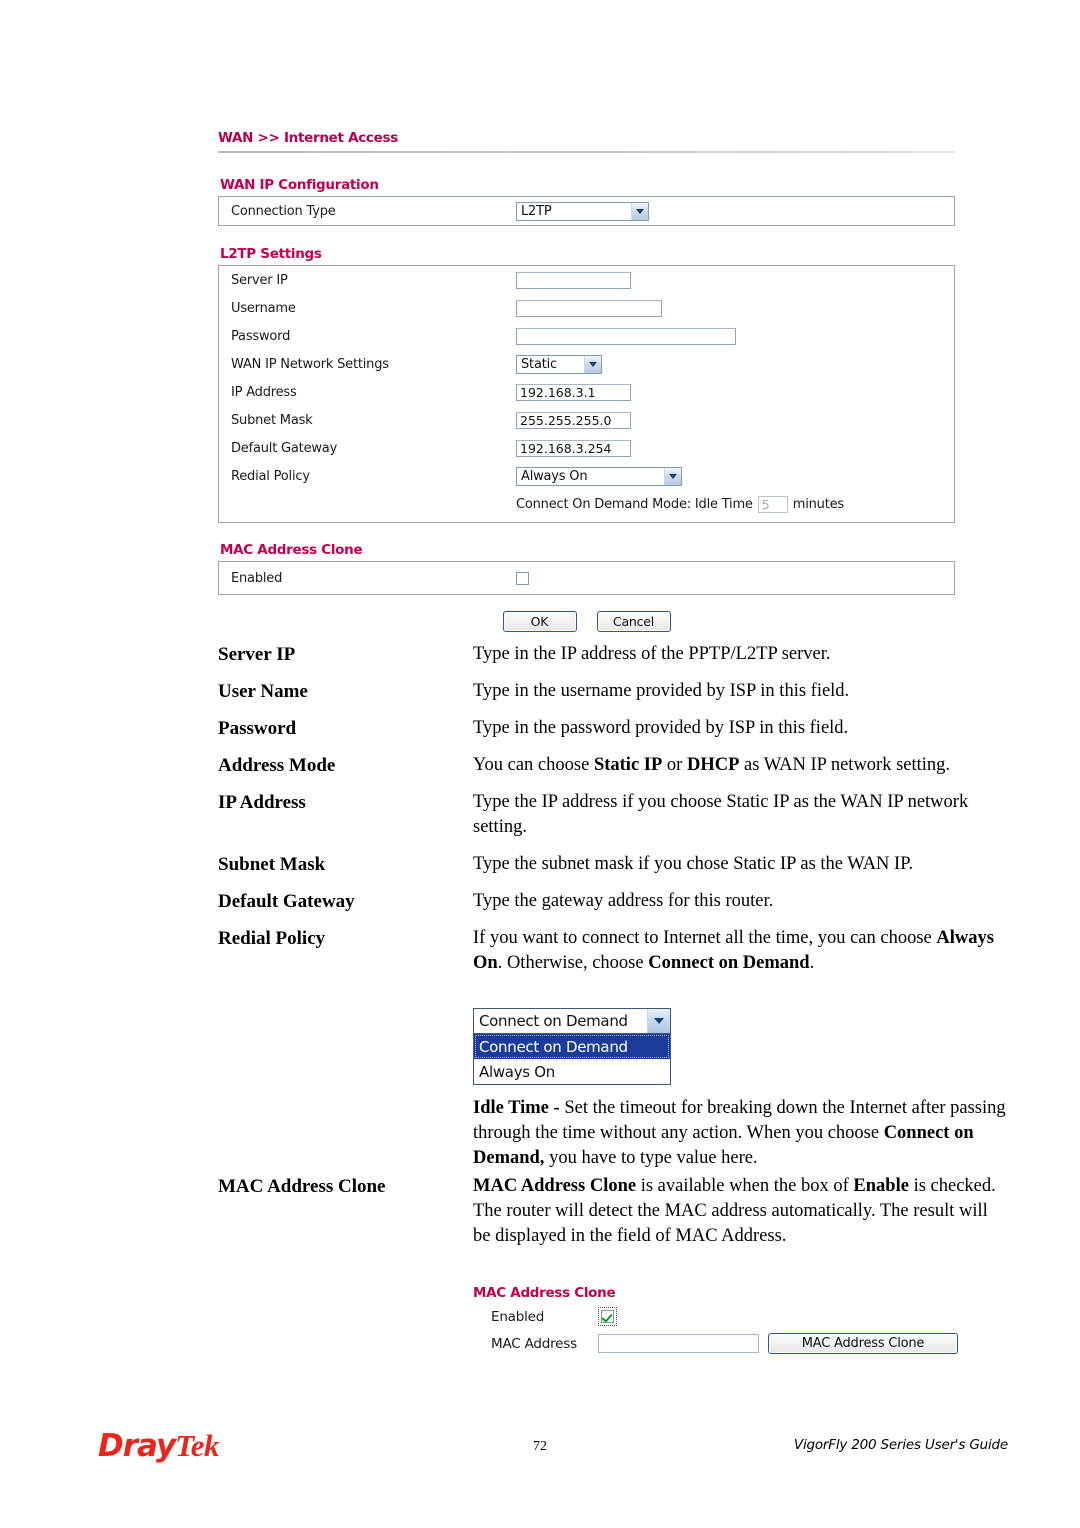 The height and width of the screenshot is (1528, 1080). I want to click on password-label: Password, so click(261, 336).